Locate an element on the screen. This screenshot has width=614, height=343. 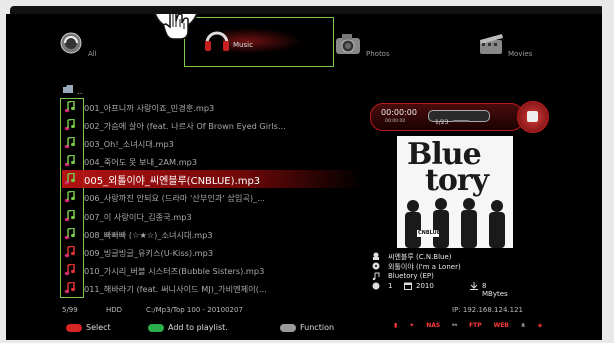
screen-bezel is located at coordinates (307, 10).